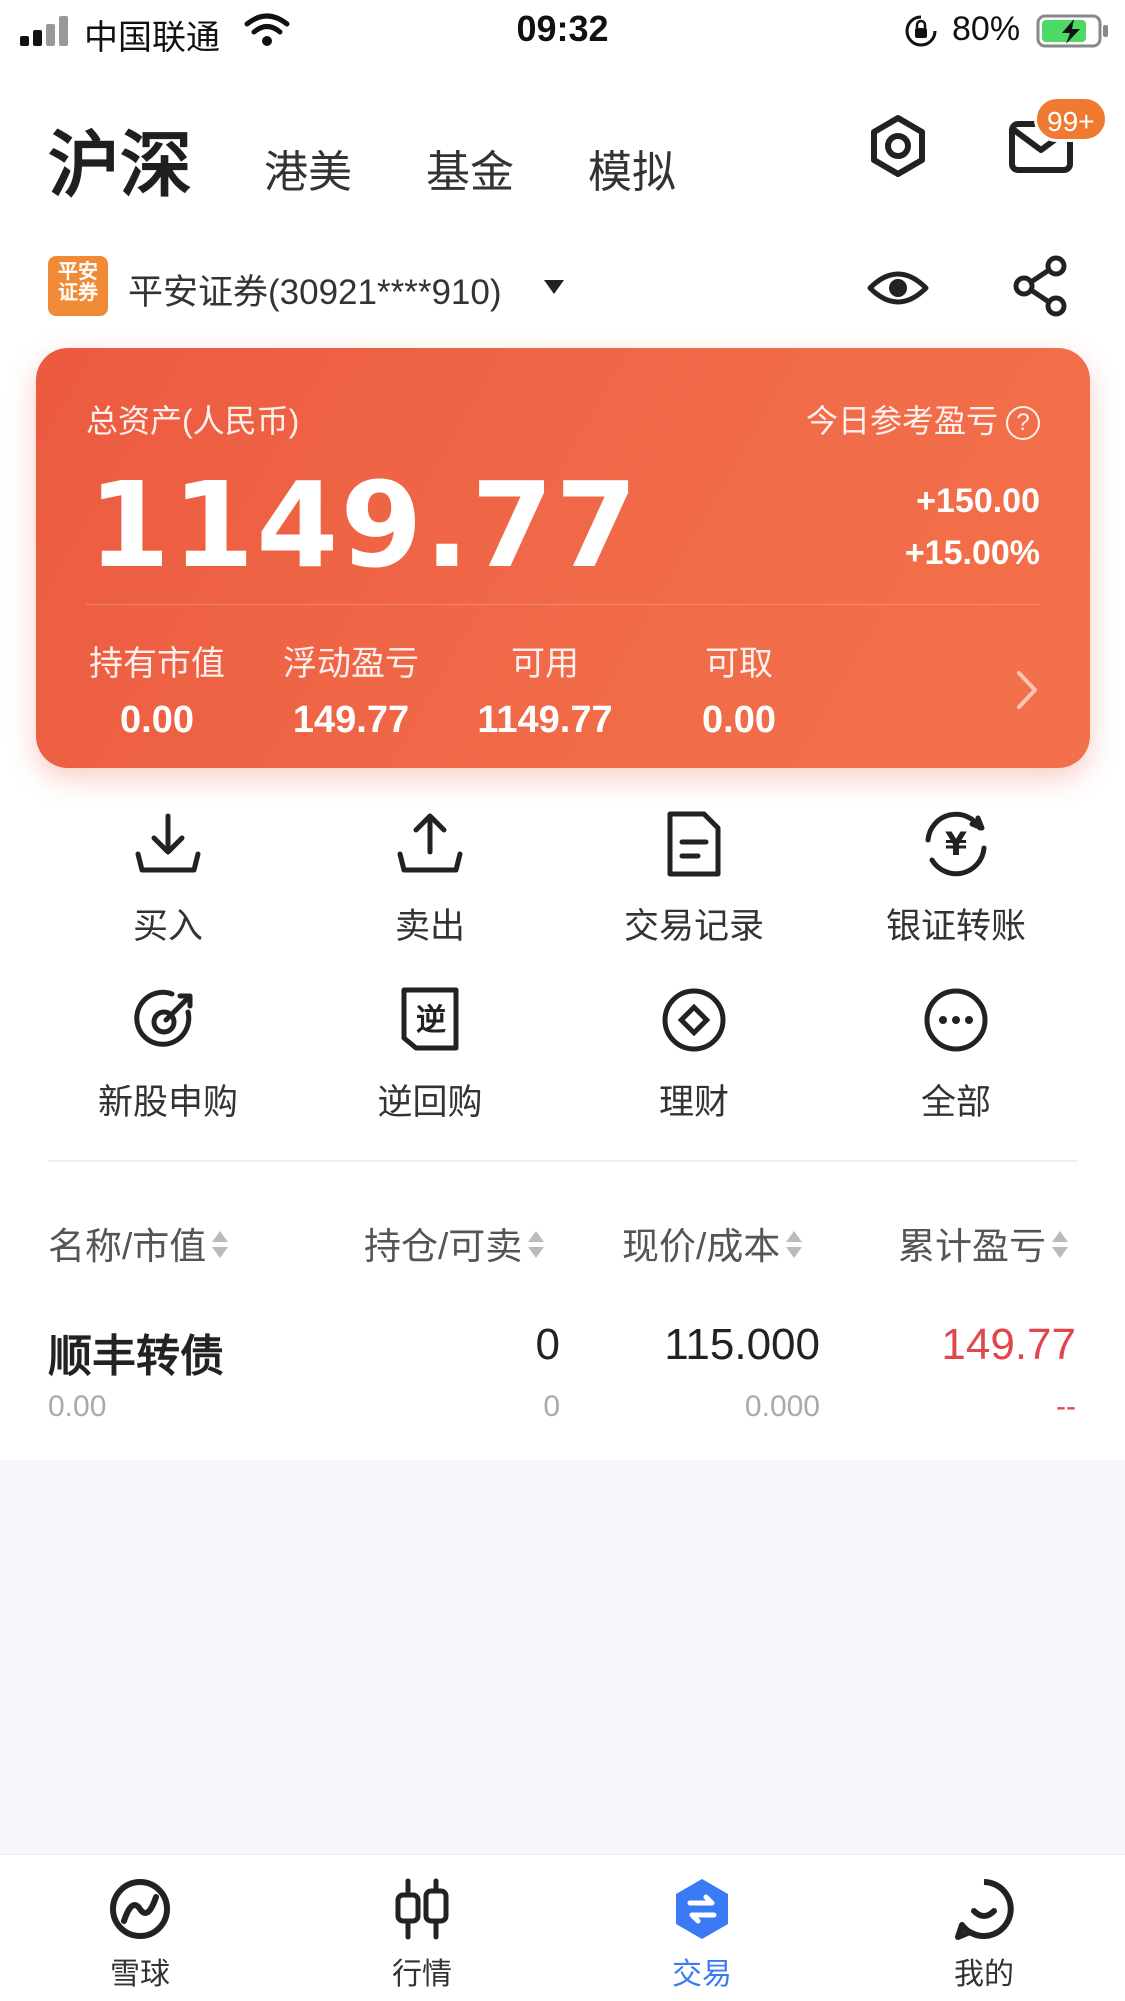  I want to click on wealth-icon, so click(694, 1020).